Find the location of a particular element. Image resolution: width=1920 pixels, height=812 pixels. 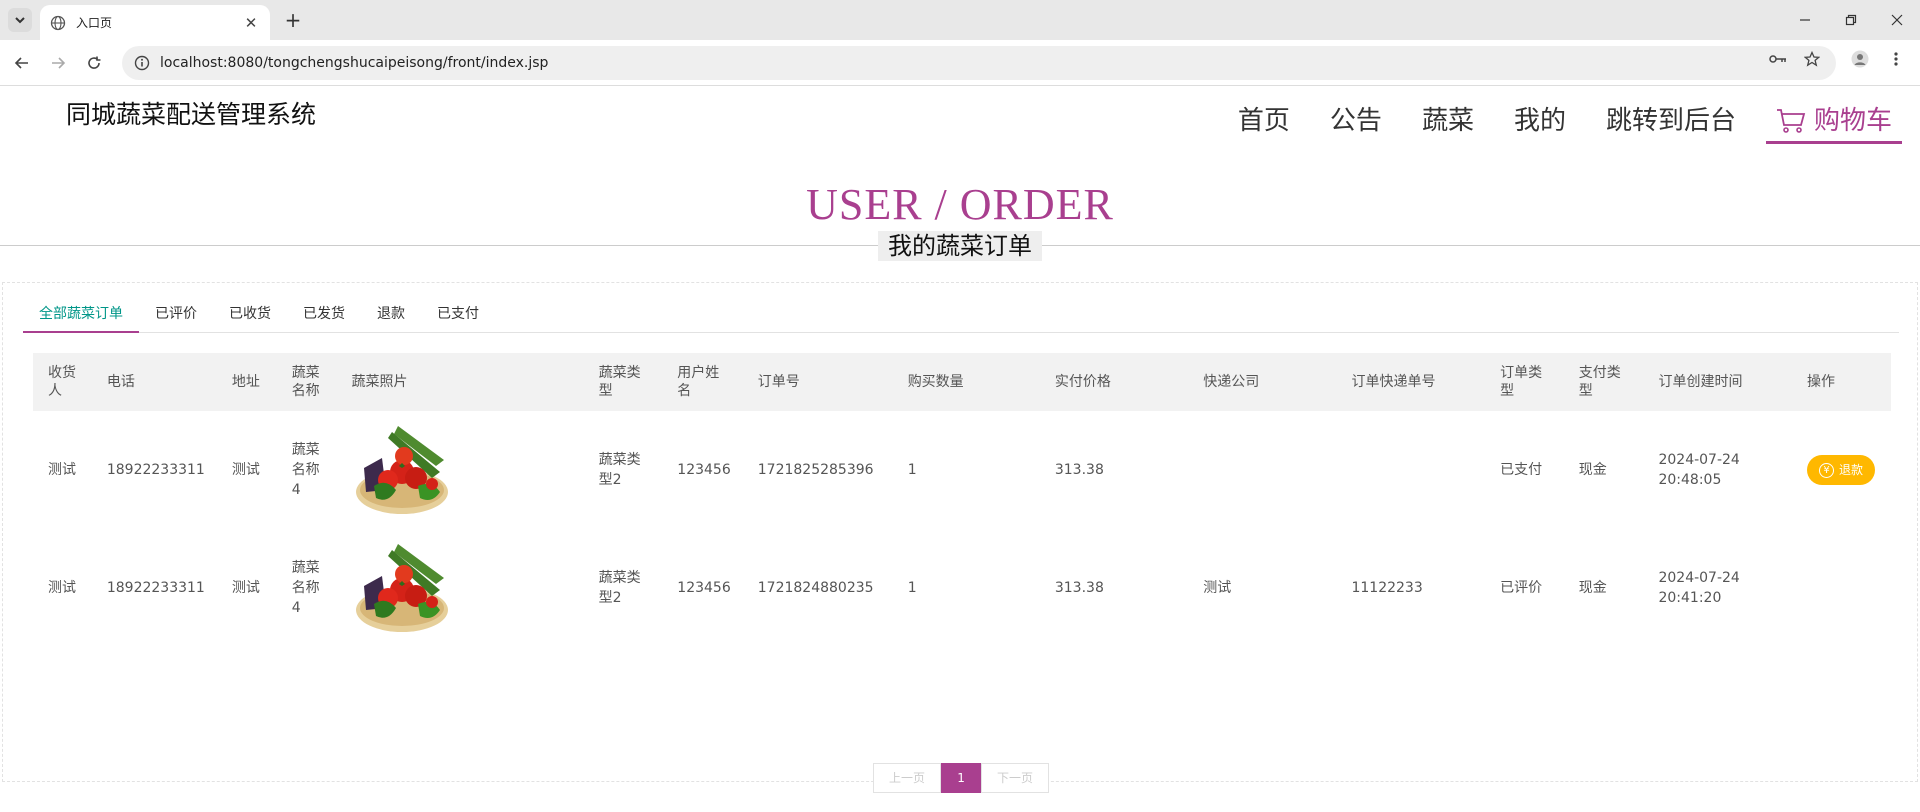

cell-price: 313.38 is located at coordinates (1079, 470).